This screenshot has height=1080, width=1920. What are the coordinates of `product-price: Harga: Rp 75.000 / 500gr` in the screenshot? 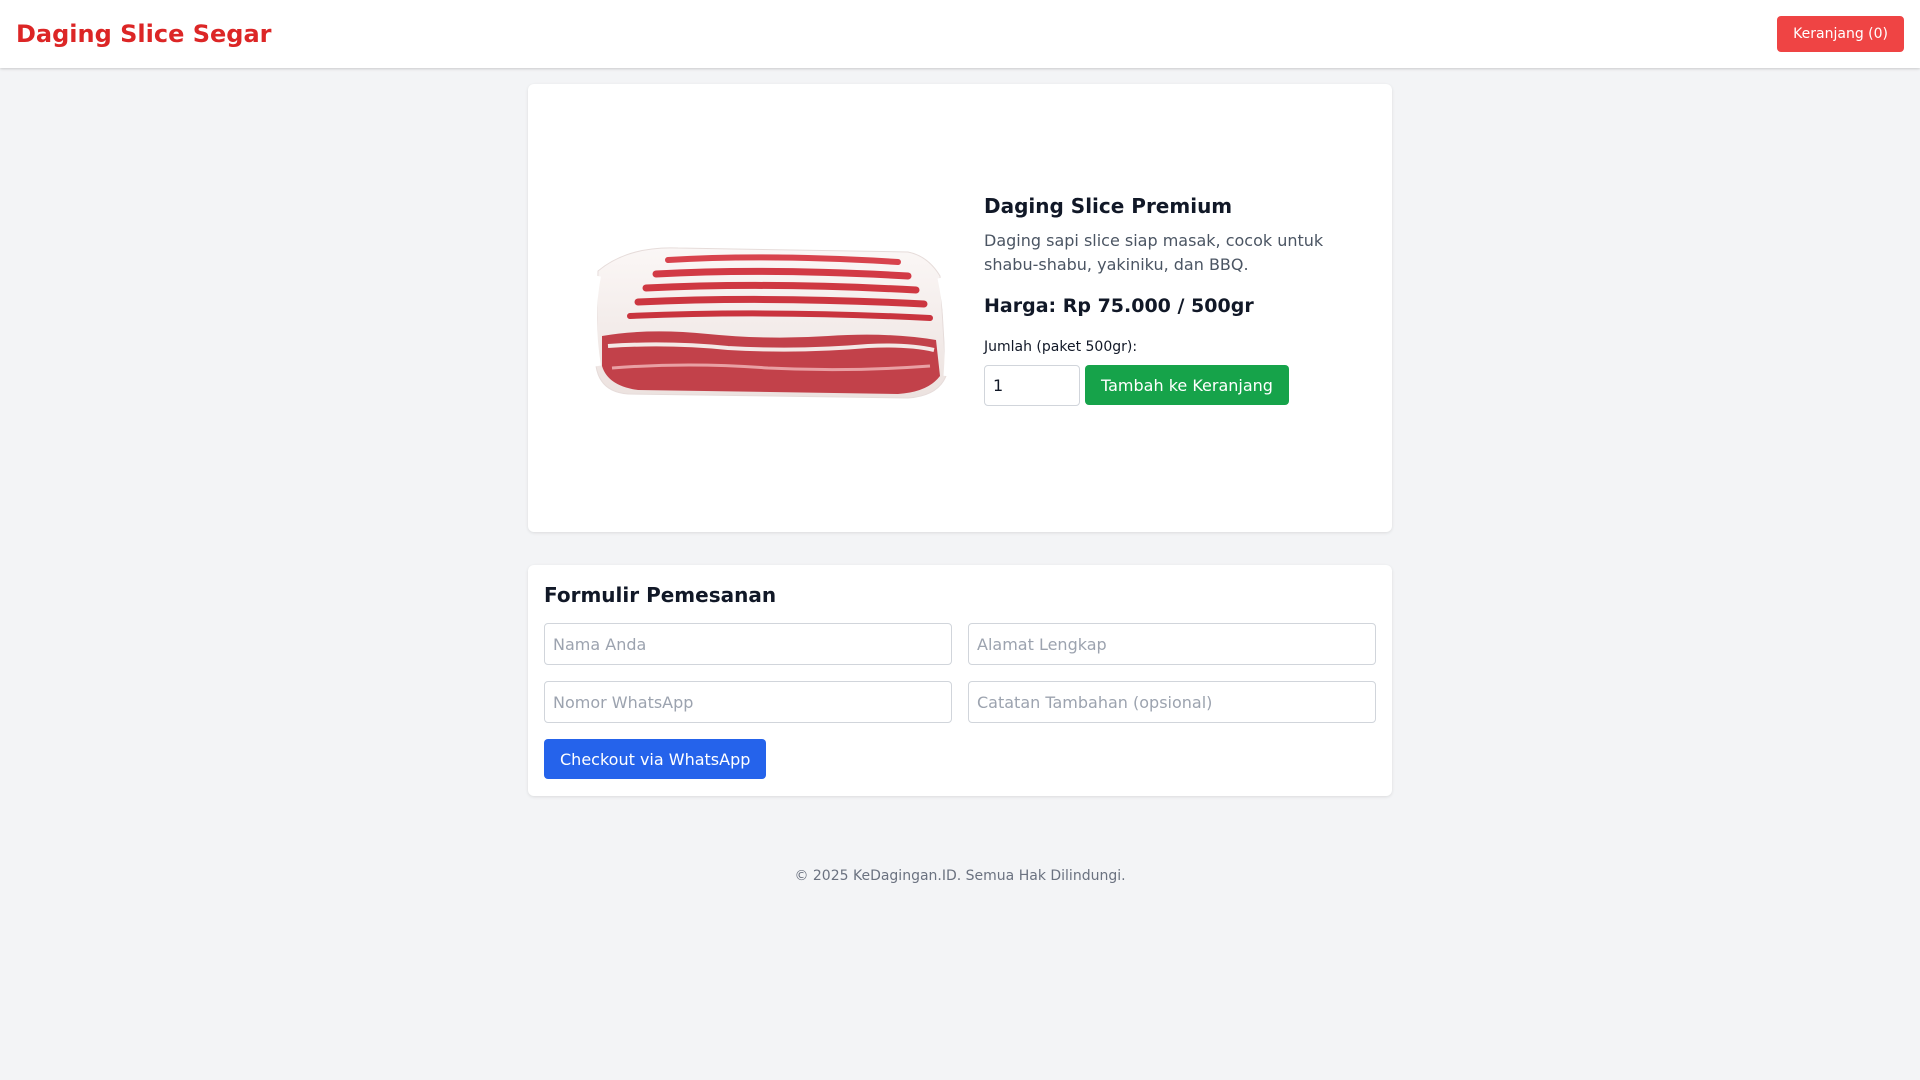 It's located at (1119, 306).